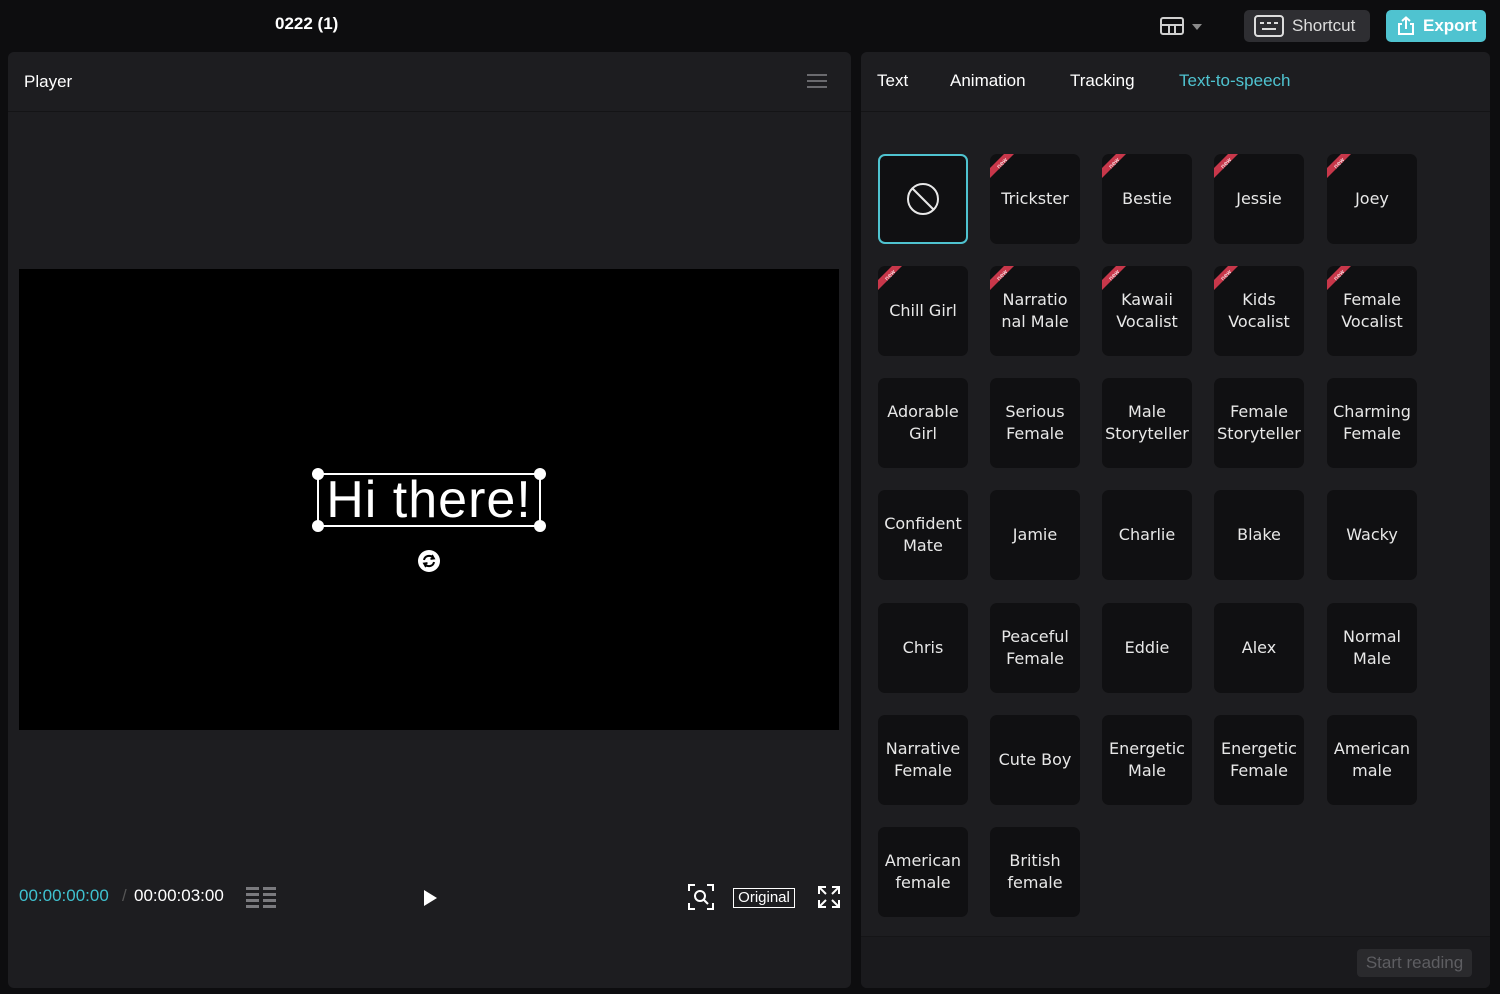 The height and width of the screenshot is (994, 1500). Describe the element at coordinates (1175, 962) in the screenshot. I see `bottom-bar: Start reading` at that location.